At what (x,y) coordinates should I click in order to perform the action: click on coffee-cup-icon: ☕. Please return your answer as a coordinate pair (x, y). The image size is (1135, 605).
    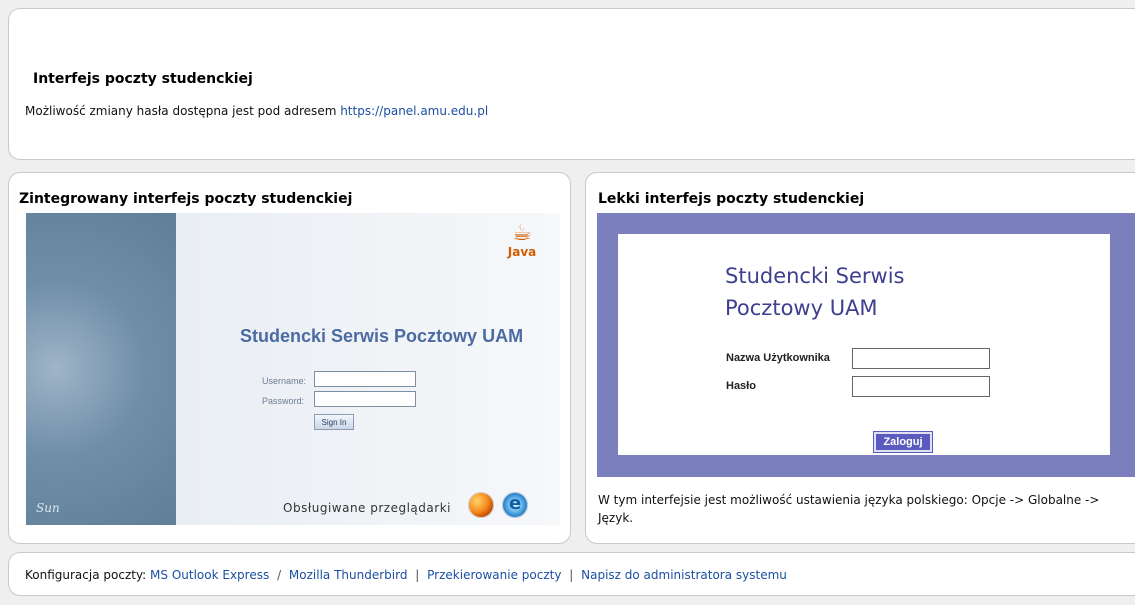
    Looking at the image, I should click on (522, 233).